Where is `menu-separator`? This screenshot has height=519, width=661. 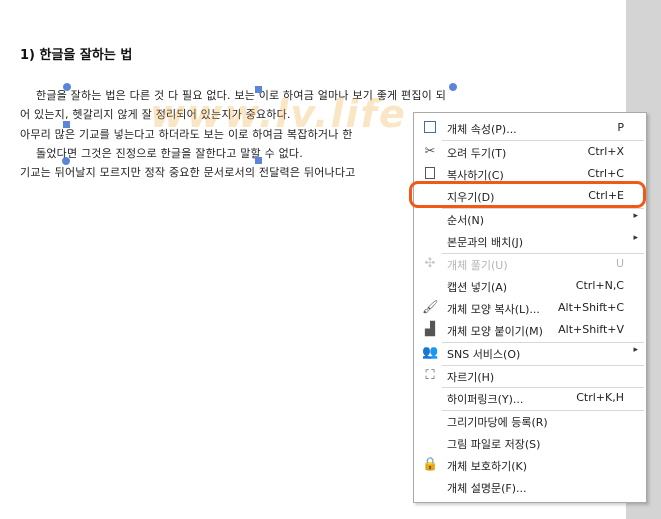
menu-separator is located at coordinates (543, 140).